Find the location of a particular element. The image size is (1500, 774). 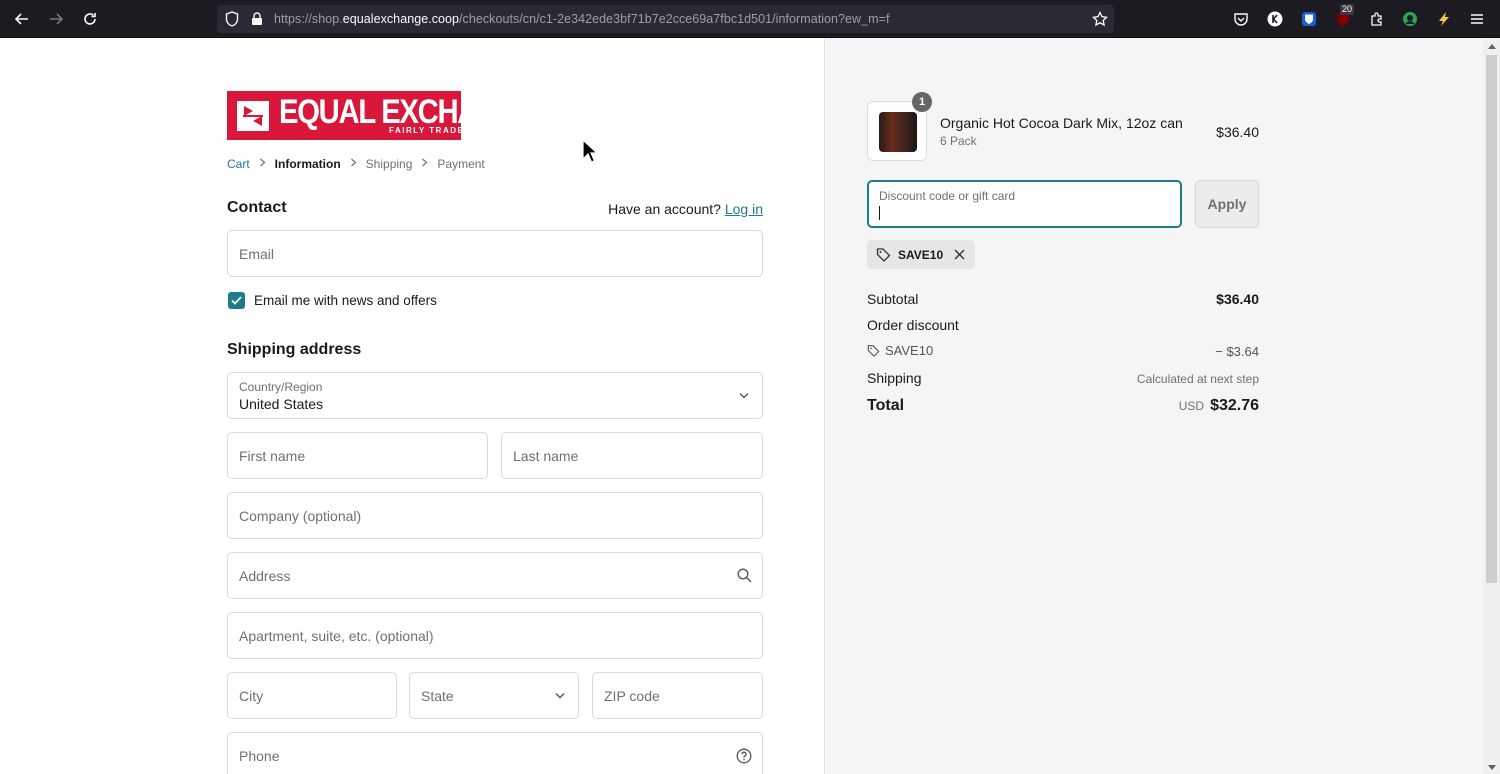

scrollbar-thumb is located at coordinates (1491, 319).